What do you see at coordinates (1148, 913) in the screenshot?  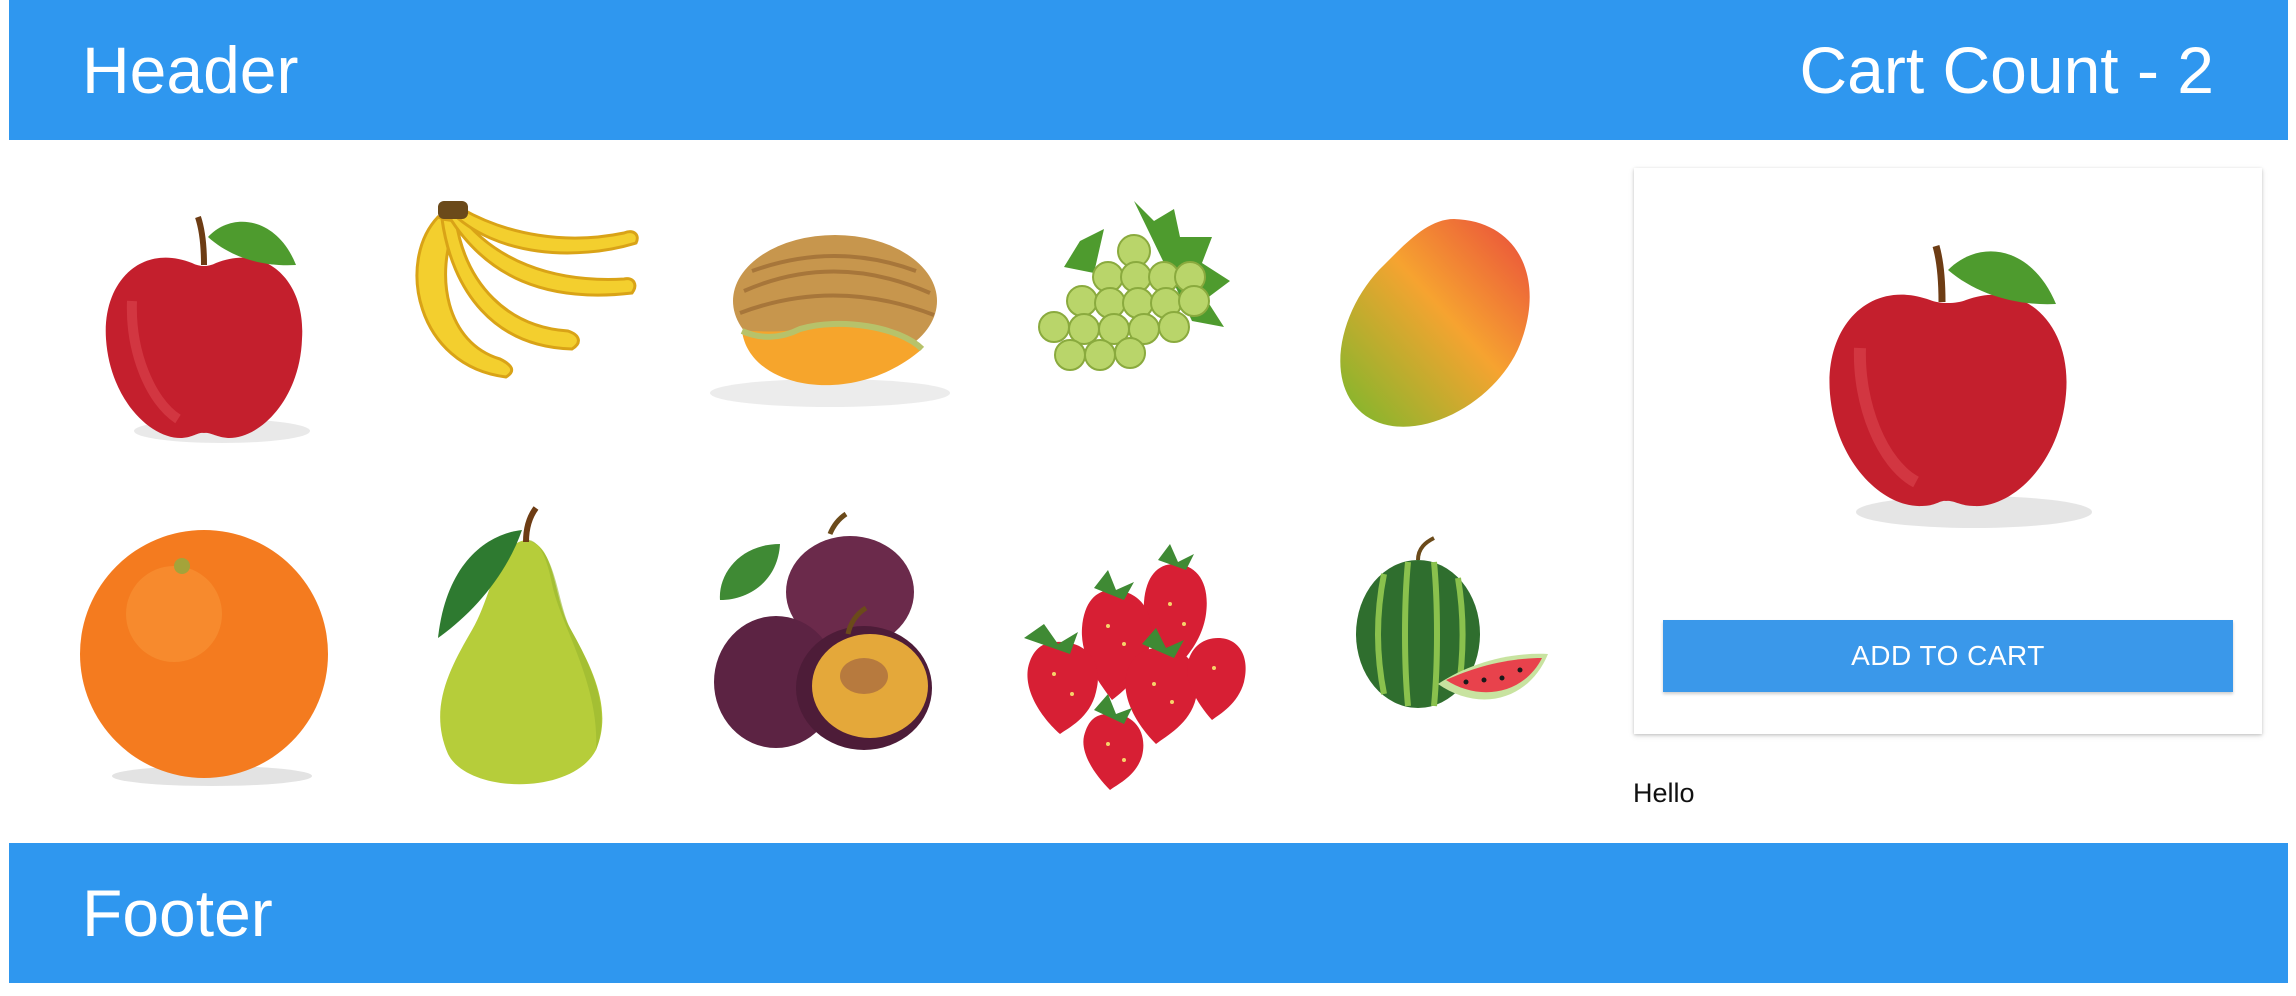 I see `footer-bar: Footer` at bounding box center [1148, 913].